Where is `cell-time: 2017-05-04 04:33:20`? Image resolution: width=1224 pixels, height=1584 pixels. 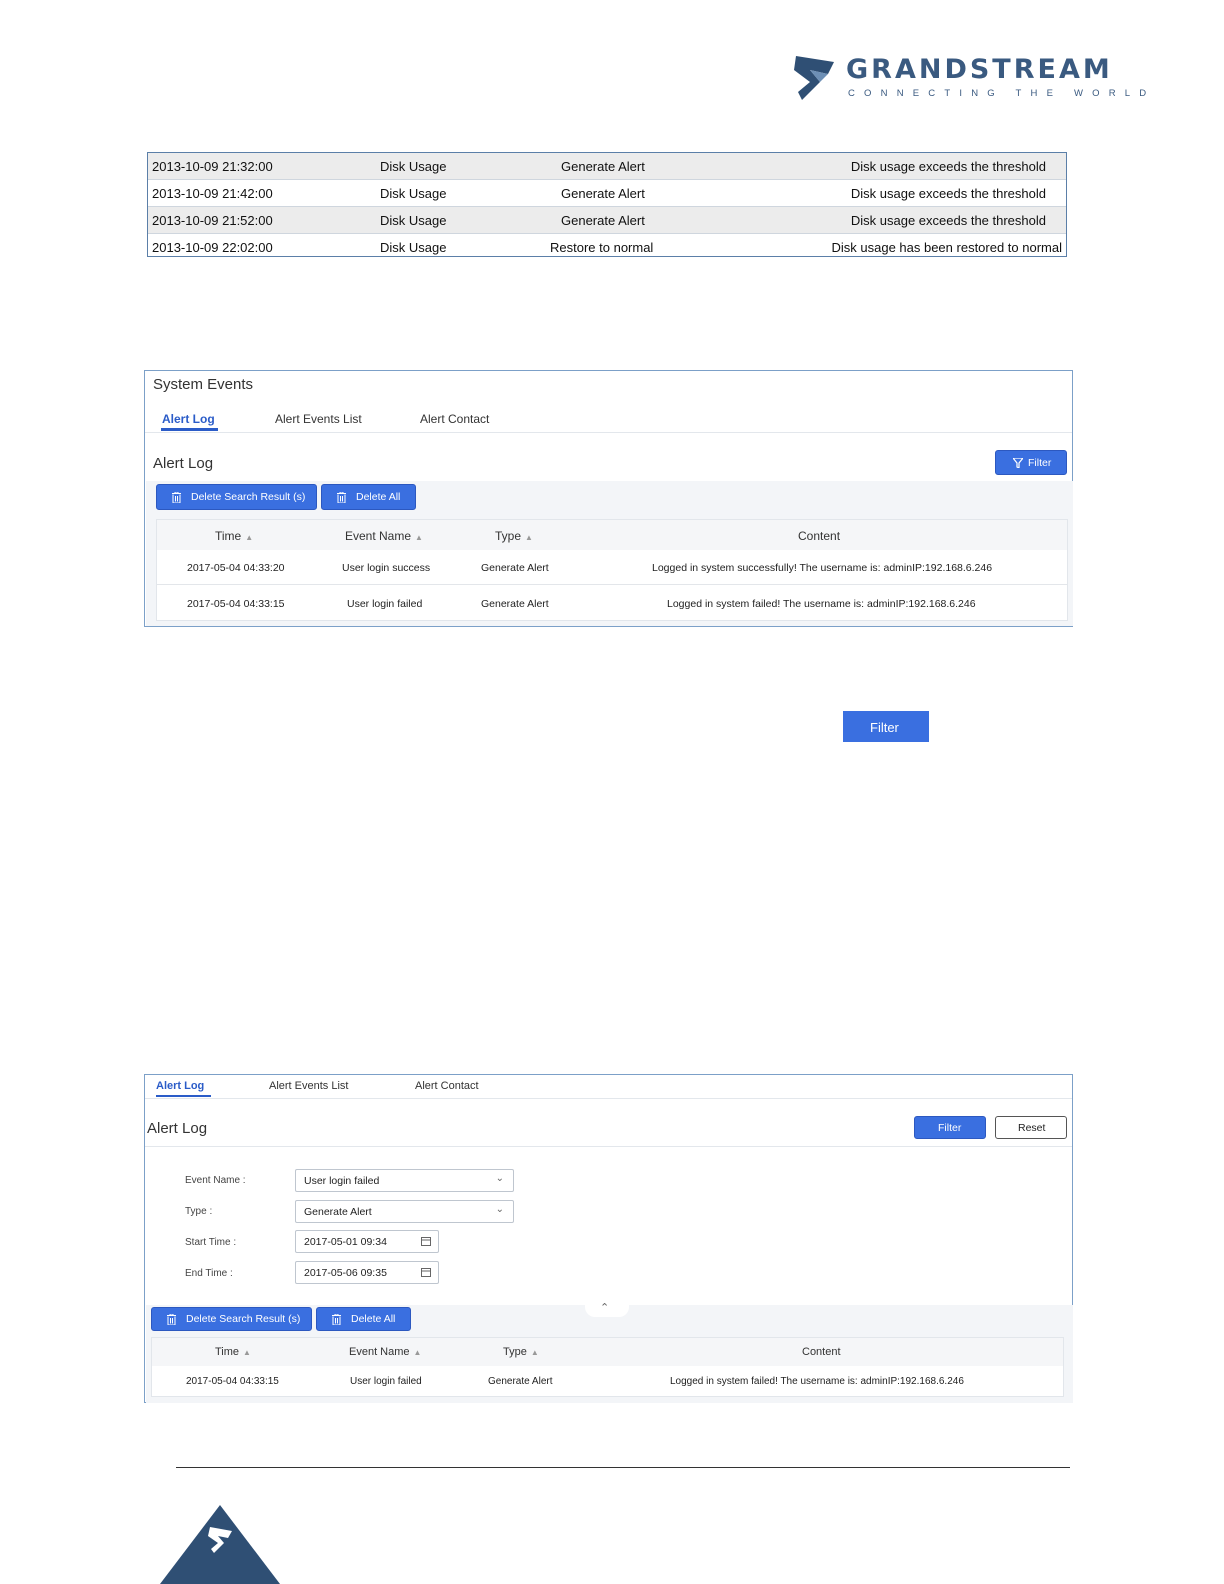
cell-time: 2017-05-04 04:33:20 is located at coordinates (236, 568).